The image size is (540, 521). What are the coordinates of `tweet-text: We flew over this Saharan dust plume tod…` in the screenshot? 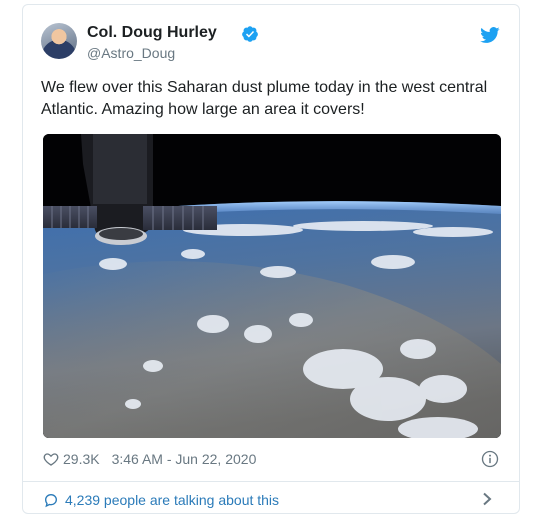 It's located at (264, 98).